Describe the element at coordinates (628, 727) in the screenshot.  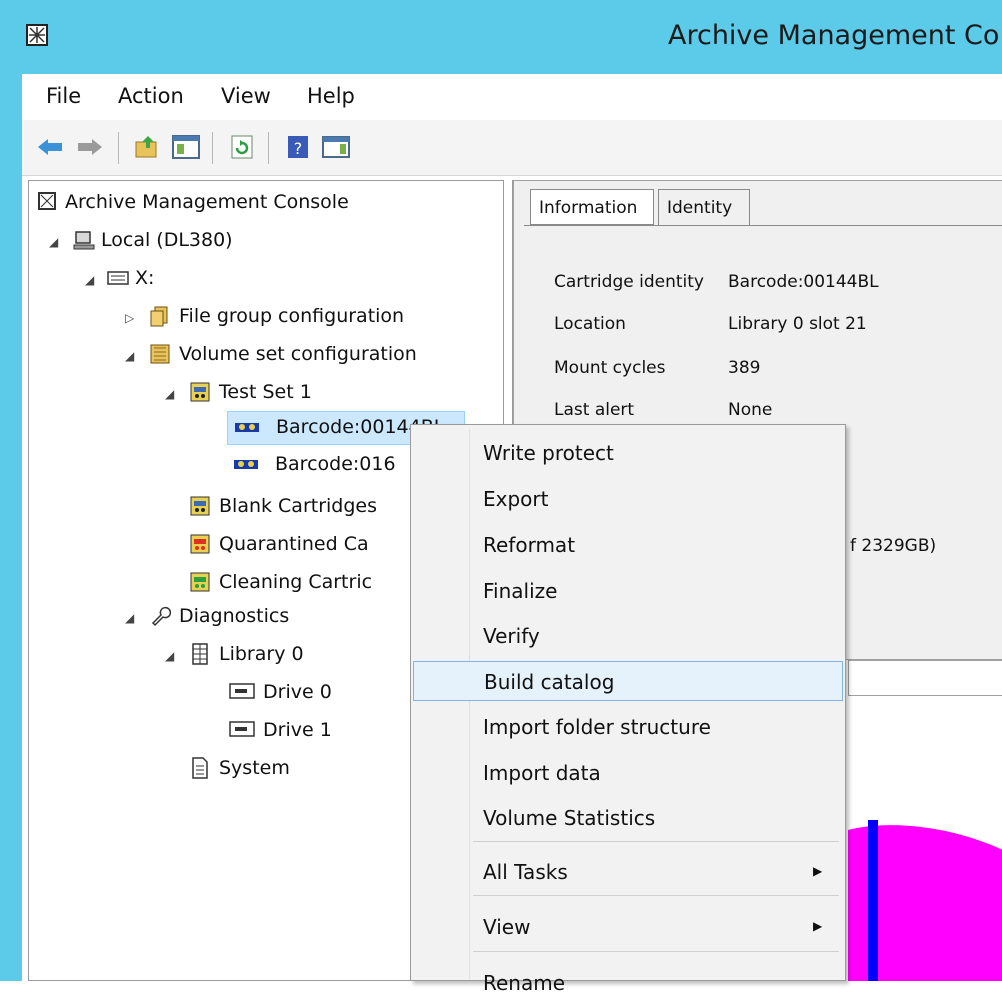
I see `menu-item-import-folder-structure: Import folder structure` at that location.